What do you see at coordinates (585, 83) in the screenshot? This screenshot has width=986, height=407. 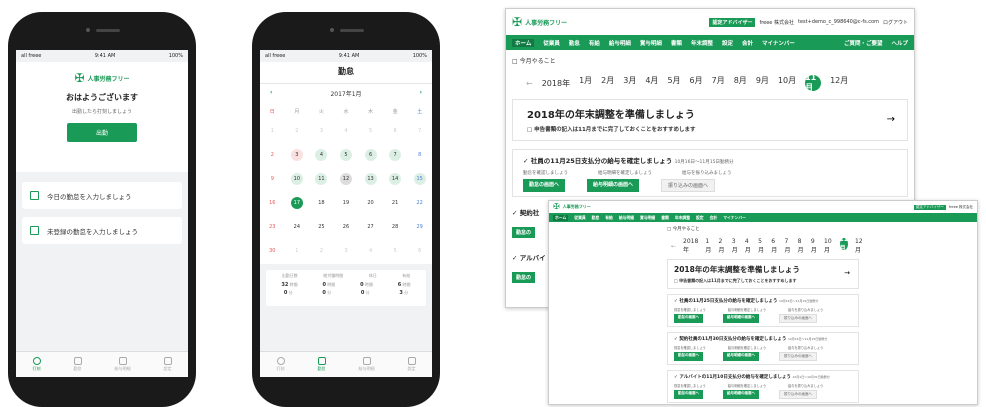 I see `month-tab: 1月` at bounding box center [585, 83].